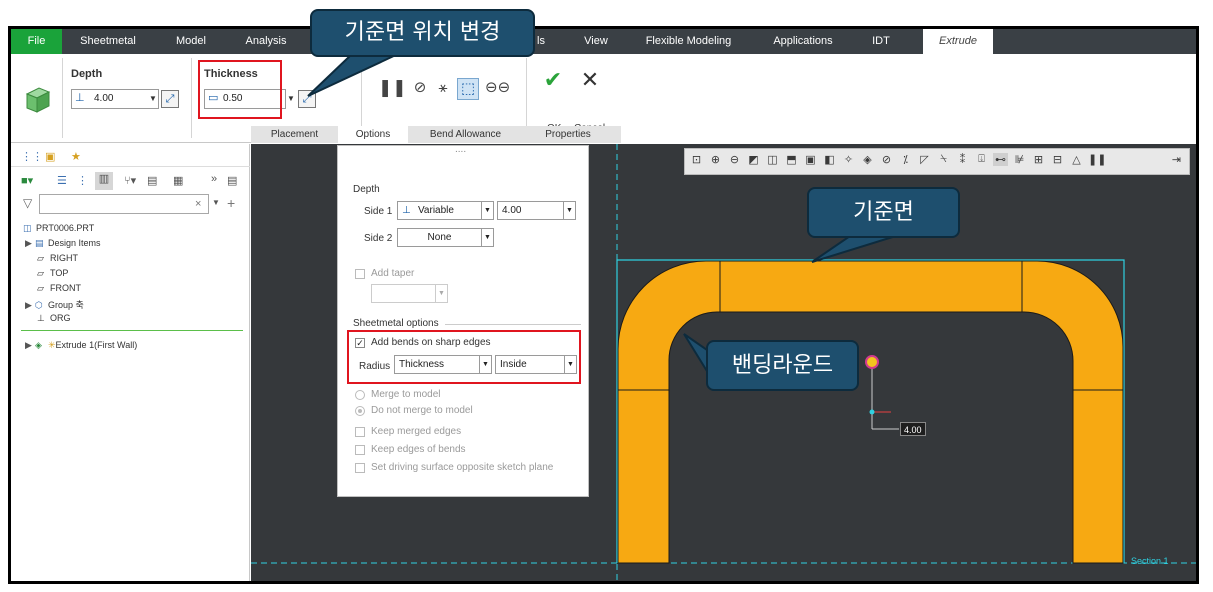 The width and height of the screenshot is (1213, 592). Describe the element at coordinates (782, 365) in the screenshot. I see `callout-bend-round: 밴딩라운드` at that location.